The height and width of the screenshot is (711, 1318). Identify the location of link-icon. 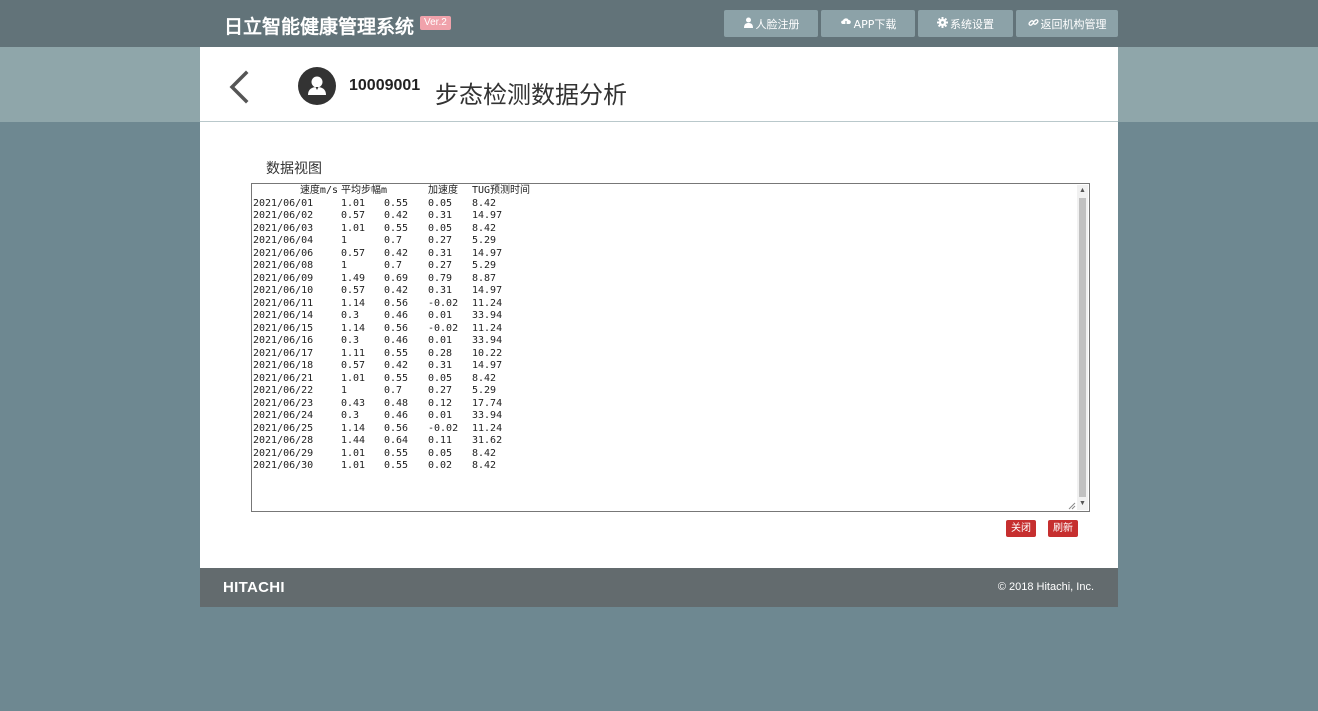
(1033, 24).